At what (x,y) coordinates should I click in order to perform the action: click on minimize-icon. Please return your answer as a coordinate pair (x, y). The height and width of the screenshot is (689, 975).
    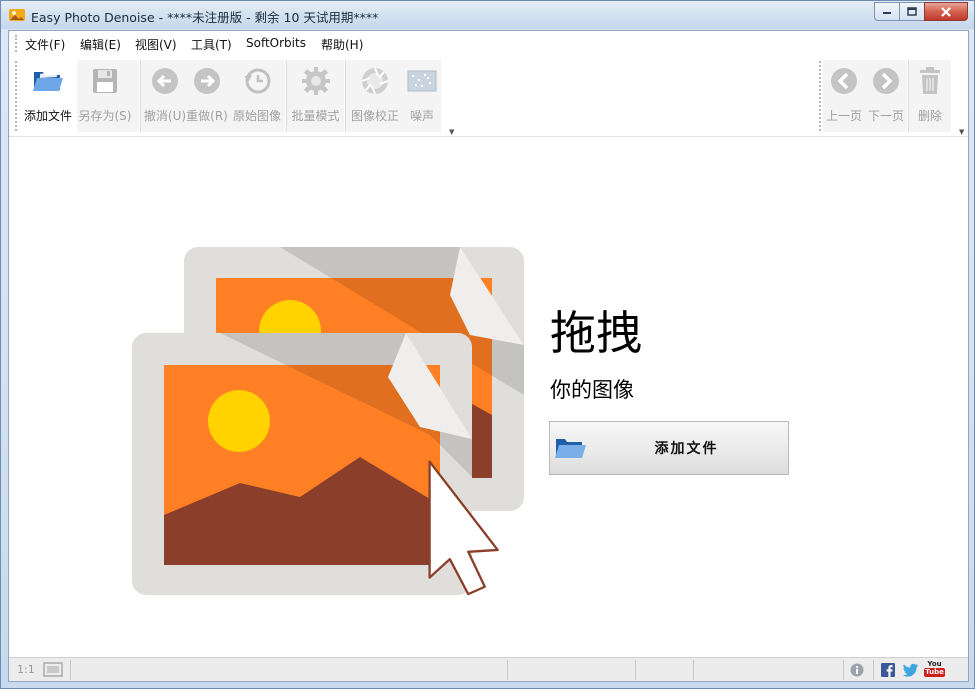
    Looking at the image, I should click on (887, 12).